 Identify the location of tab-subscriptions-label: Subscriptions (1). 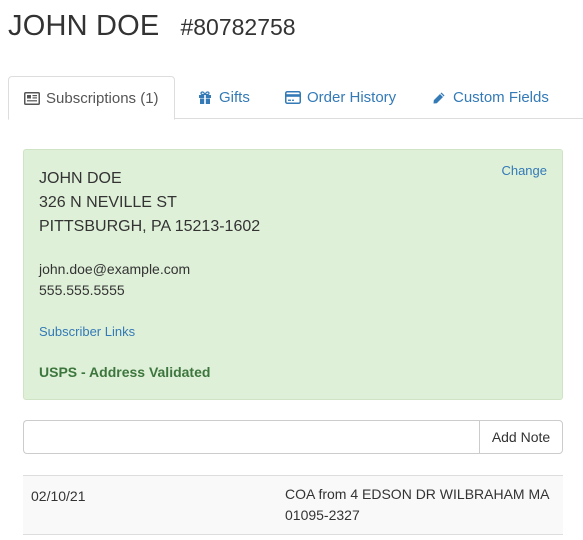
(102, 98).